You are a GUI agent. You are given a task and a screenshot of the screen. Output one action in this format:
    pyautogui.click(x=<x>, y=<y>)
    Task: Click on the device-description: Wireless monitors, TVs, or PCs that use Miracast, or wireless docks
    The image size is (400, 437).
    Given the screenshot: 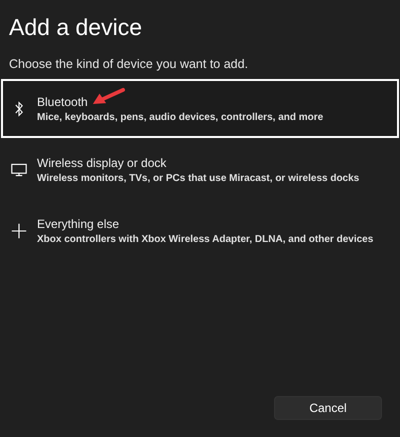 What is the action you would take?
    pyautogui.click(x=198, y=178)
    